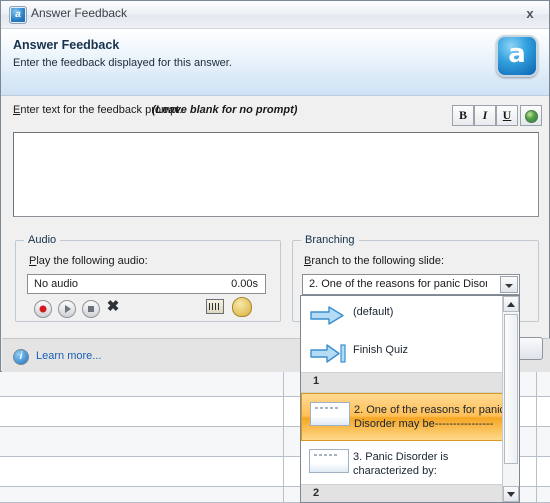 Image resolution: width=550 pixels, height=503 pixels. I want to click on scroll-up-arrow-icon, so click(511, 304).